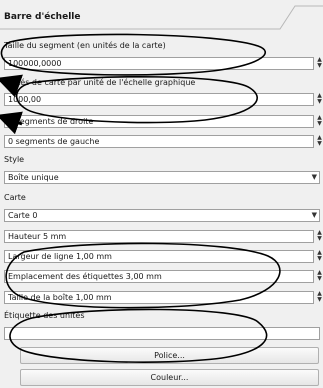  Describe the element at coordinates (159, 63) in the screenshot. I see `segment-size-input: 100000,0000` at that location.